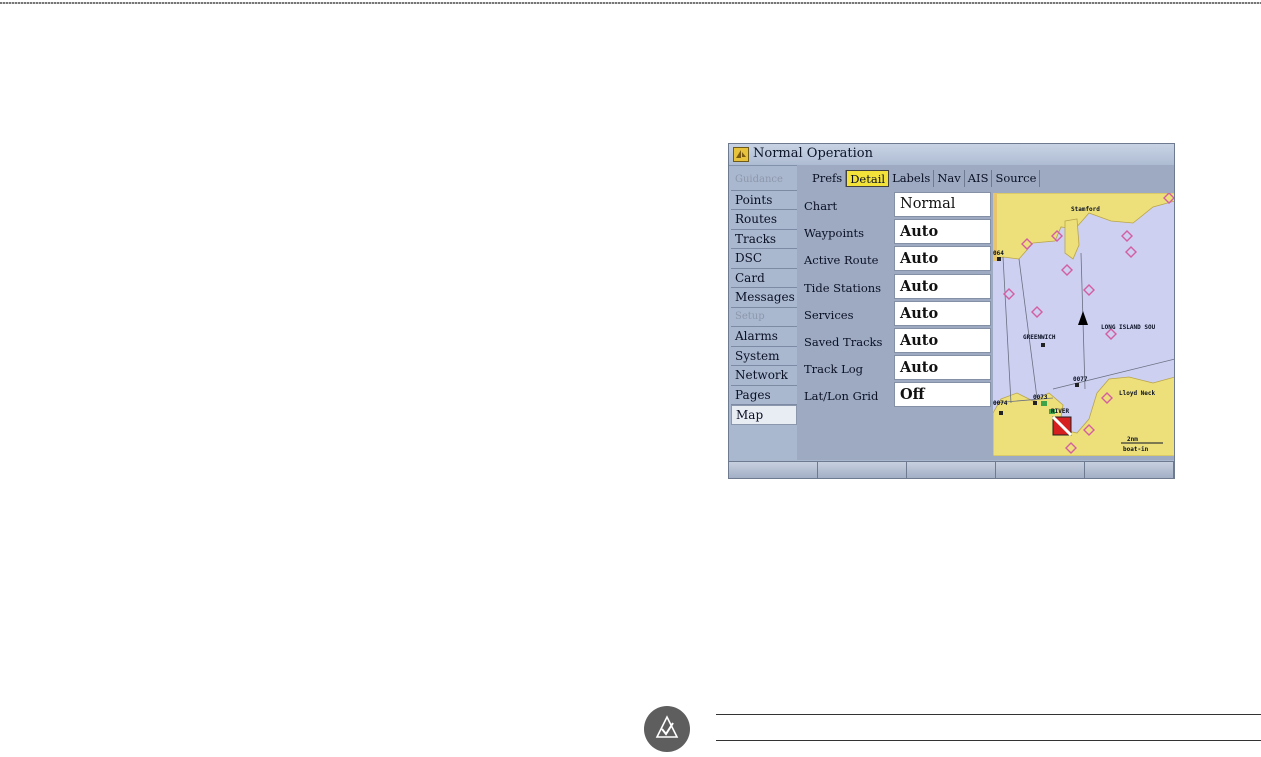 The height and width of the screenshot is (757, 1261). I want to click on note-icon, so click(667, 729).